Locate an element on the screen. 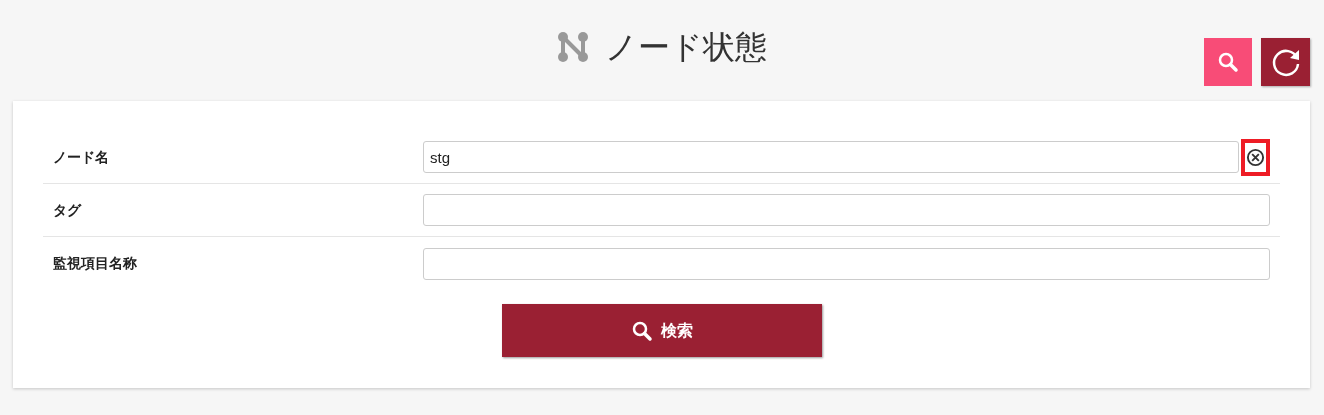  field-label: ノード名 is located at coordinates (81, 157).